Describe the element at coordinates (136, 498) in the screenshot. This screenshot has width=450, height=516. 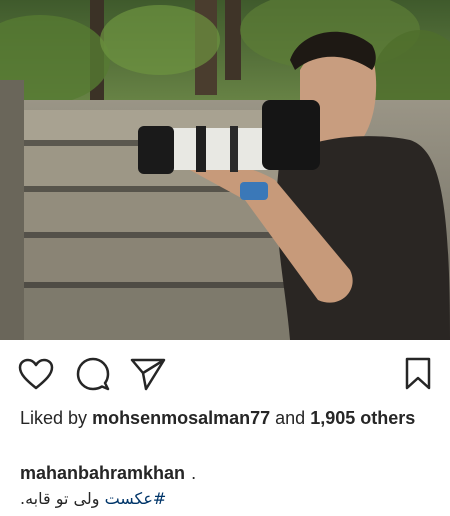
I see `caption-hashtag: #عکست` at that location.